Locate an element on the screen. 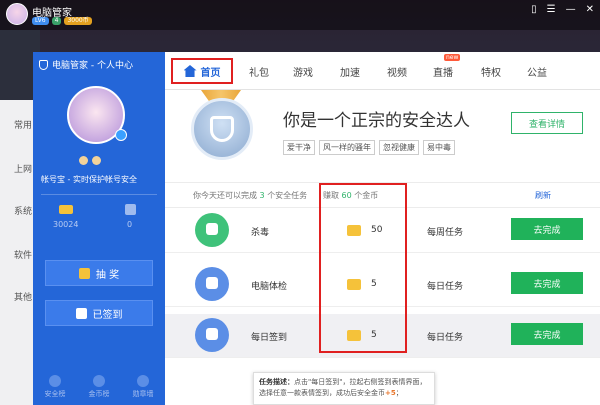 Image resolution: width=600 pixels, height=405 pixels. lottery-button: 抽 奖 is located at coordinates (99, 273).